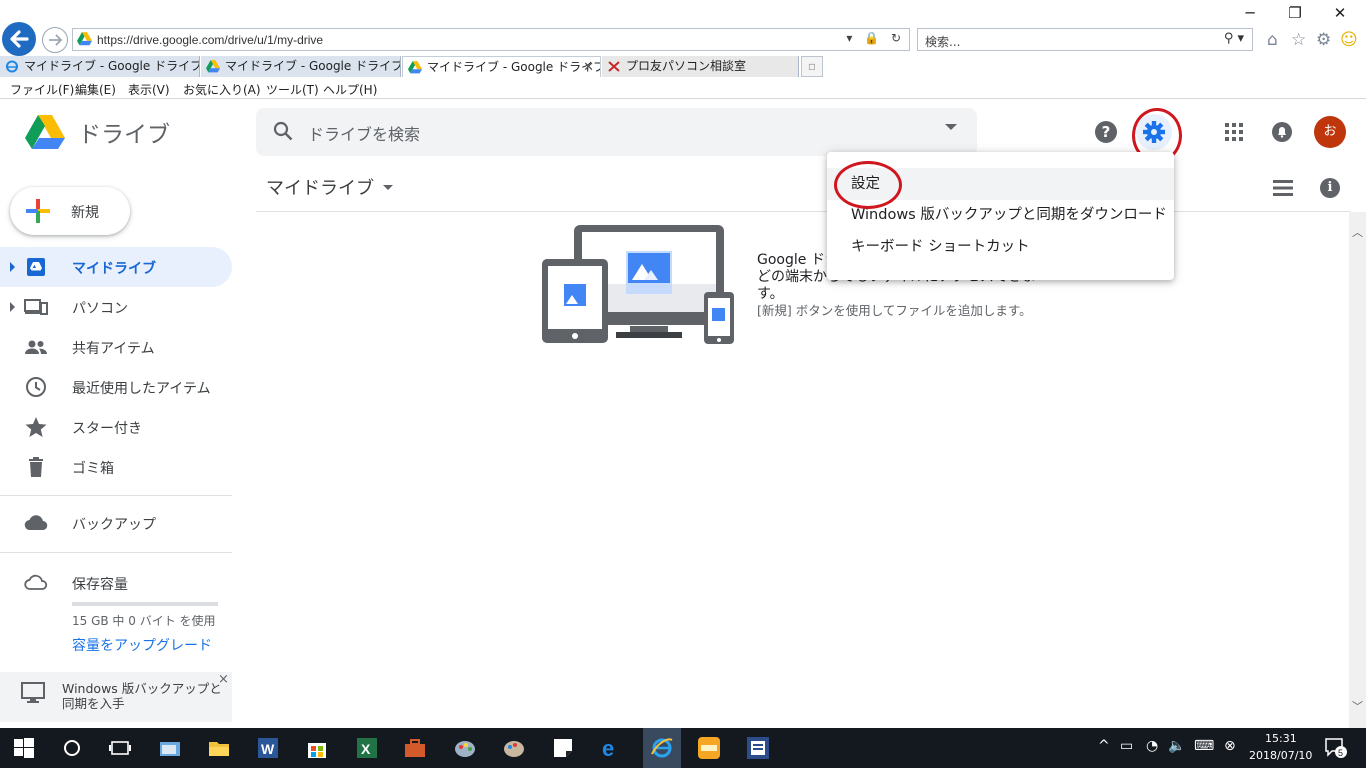 Image resolution: width=1366 pixels, height=768 pixels. I want to click on backup-cloud-icon, so click(36, 523).